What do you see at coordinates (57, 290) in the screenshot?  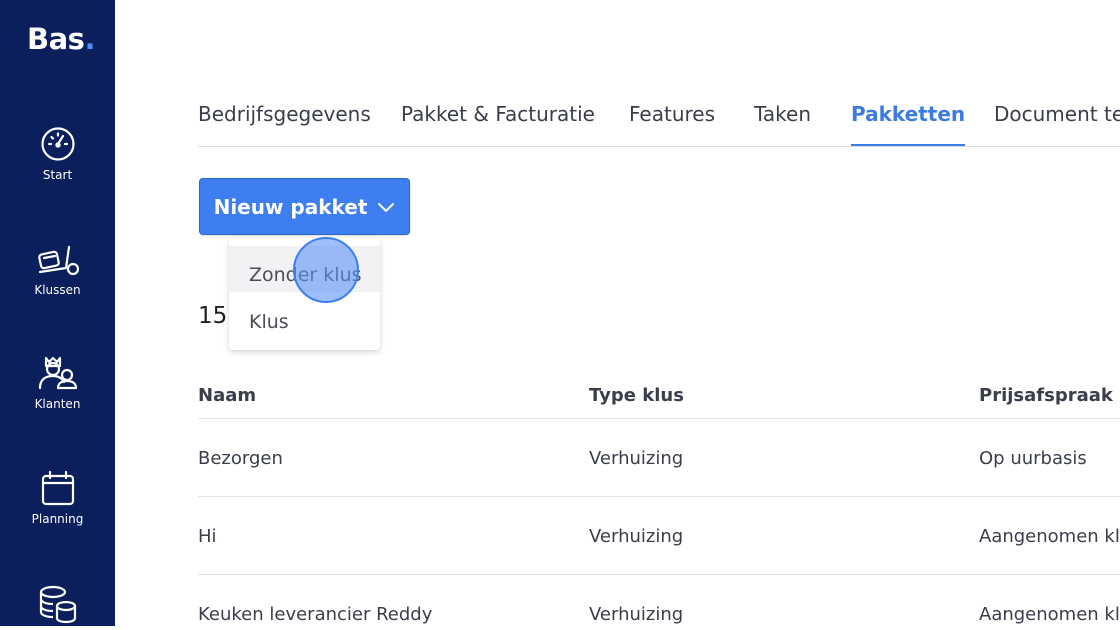 I see `sidebar-item-label: Klussen` at bounding box center [57, 290].